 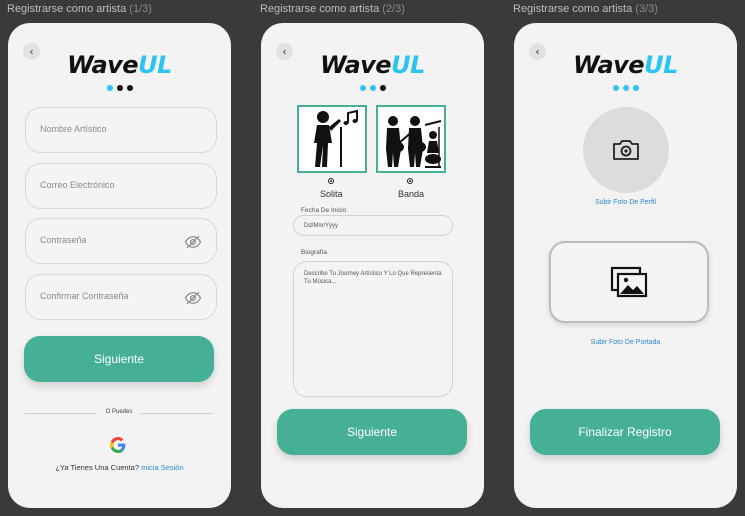 I want to click on profile-photo-link: Subir Foto De Perfil, so click(x=625, y=202).